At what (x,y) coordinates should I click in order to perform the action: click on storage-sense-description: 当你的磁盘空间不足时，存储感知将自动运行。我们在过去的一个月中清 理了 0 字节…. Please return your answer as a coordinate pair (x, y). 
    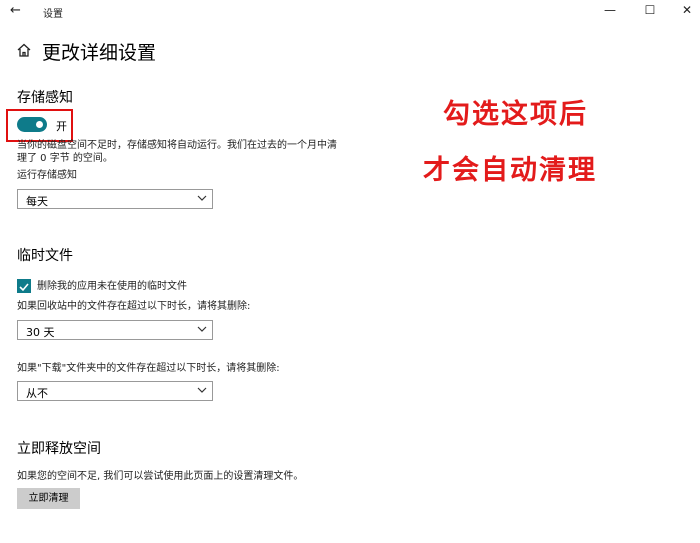
    Looking at the image, I should click on (182, 152).